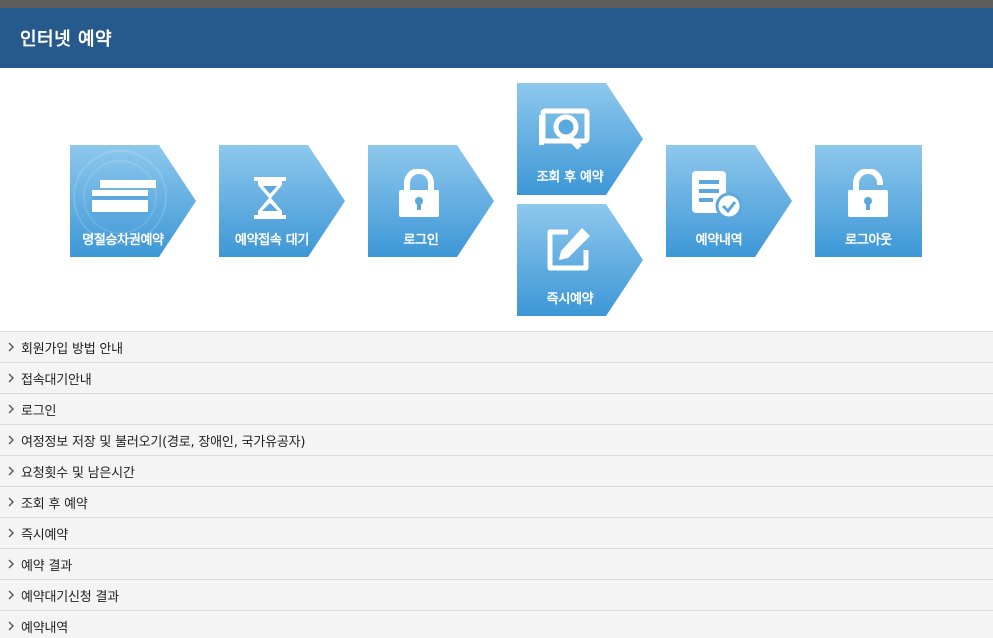 The image size is (993, 638). I want to click on list-item-label: 요청횟수 및 남은시간, so click(78, 473).